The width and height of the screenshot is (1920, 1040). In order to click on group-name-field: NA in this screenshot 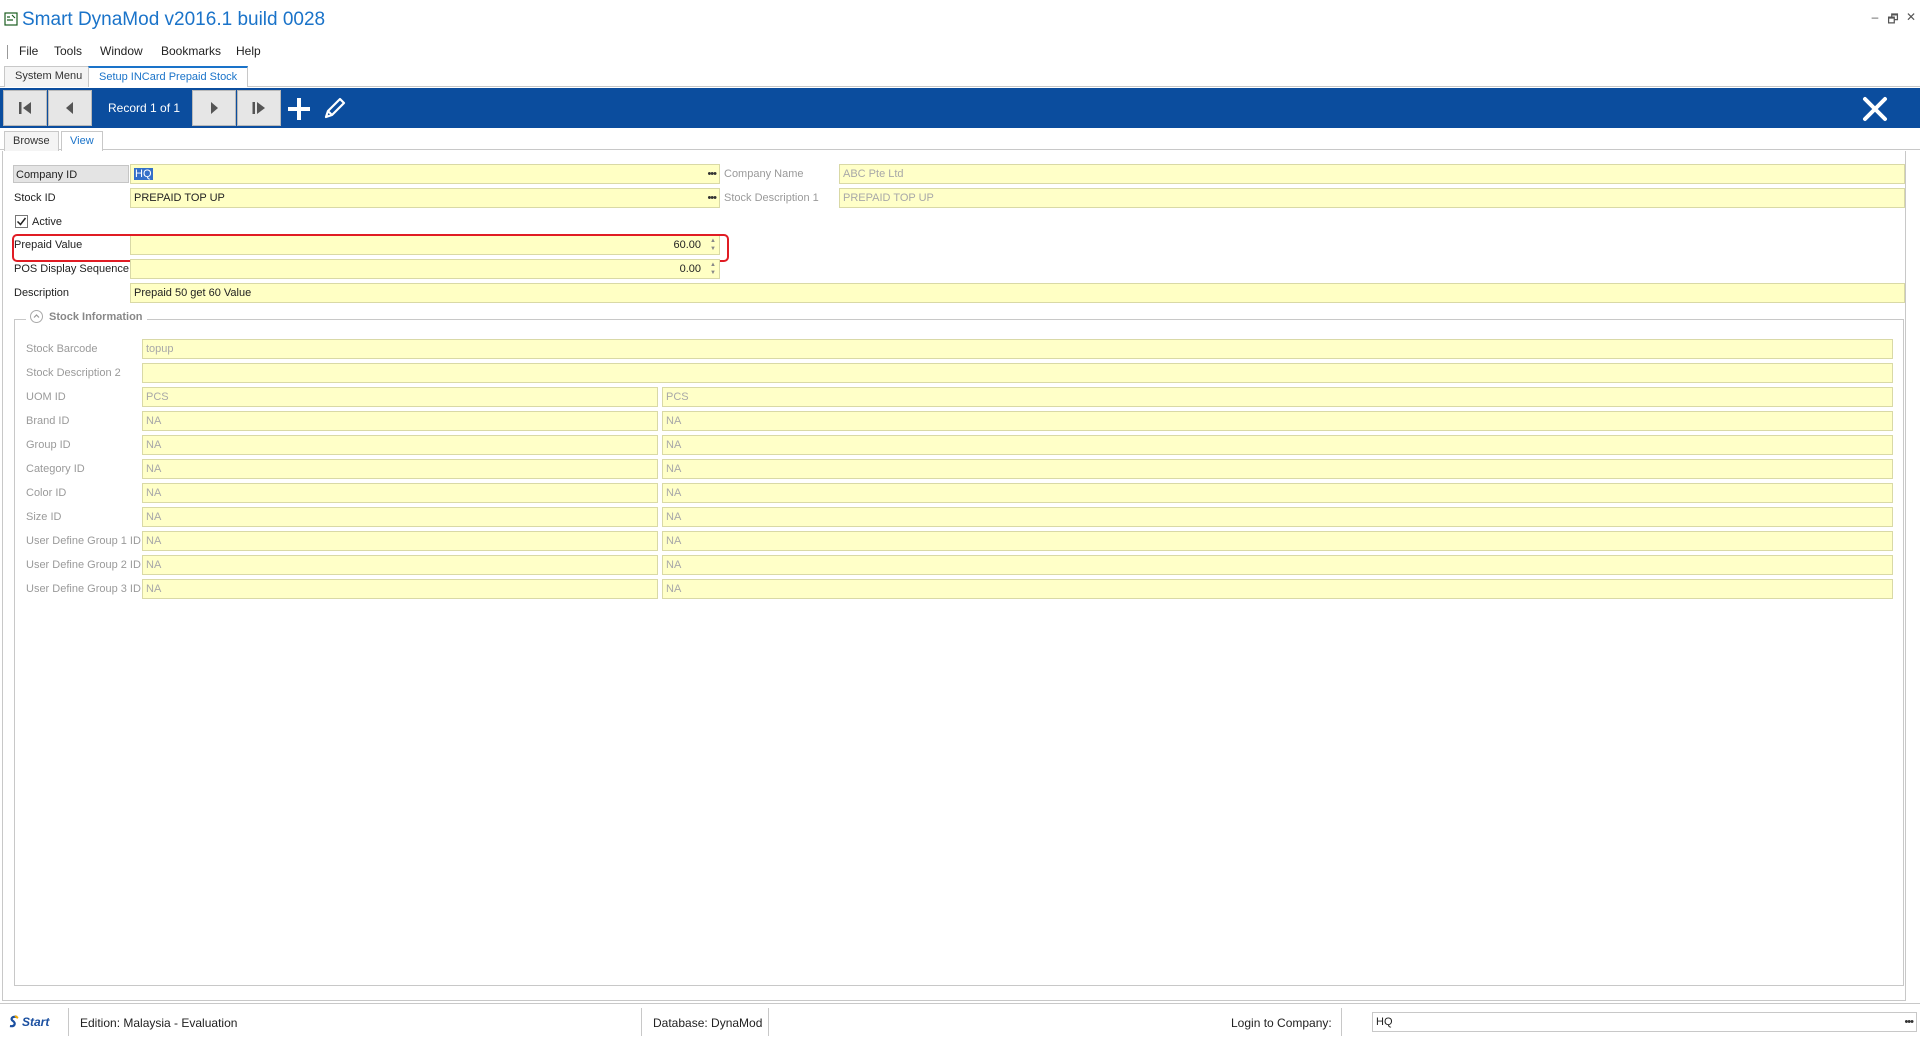, I will do `click(1277, 445)`.